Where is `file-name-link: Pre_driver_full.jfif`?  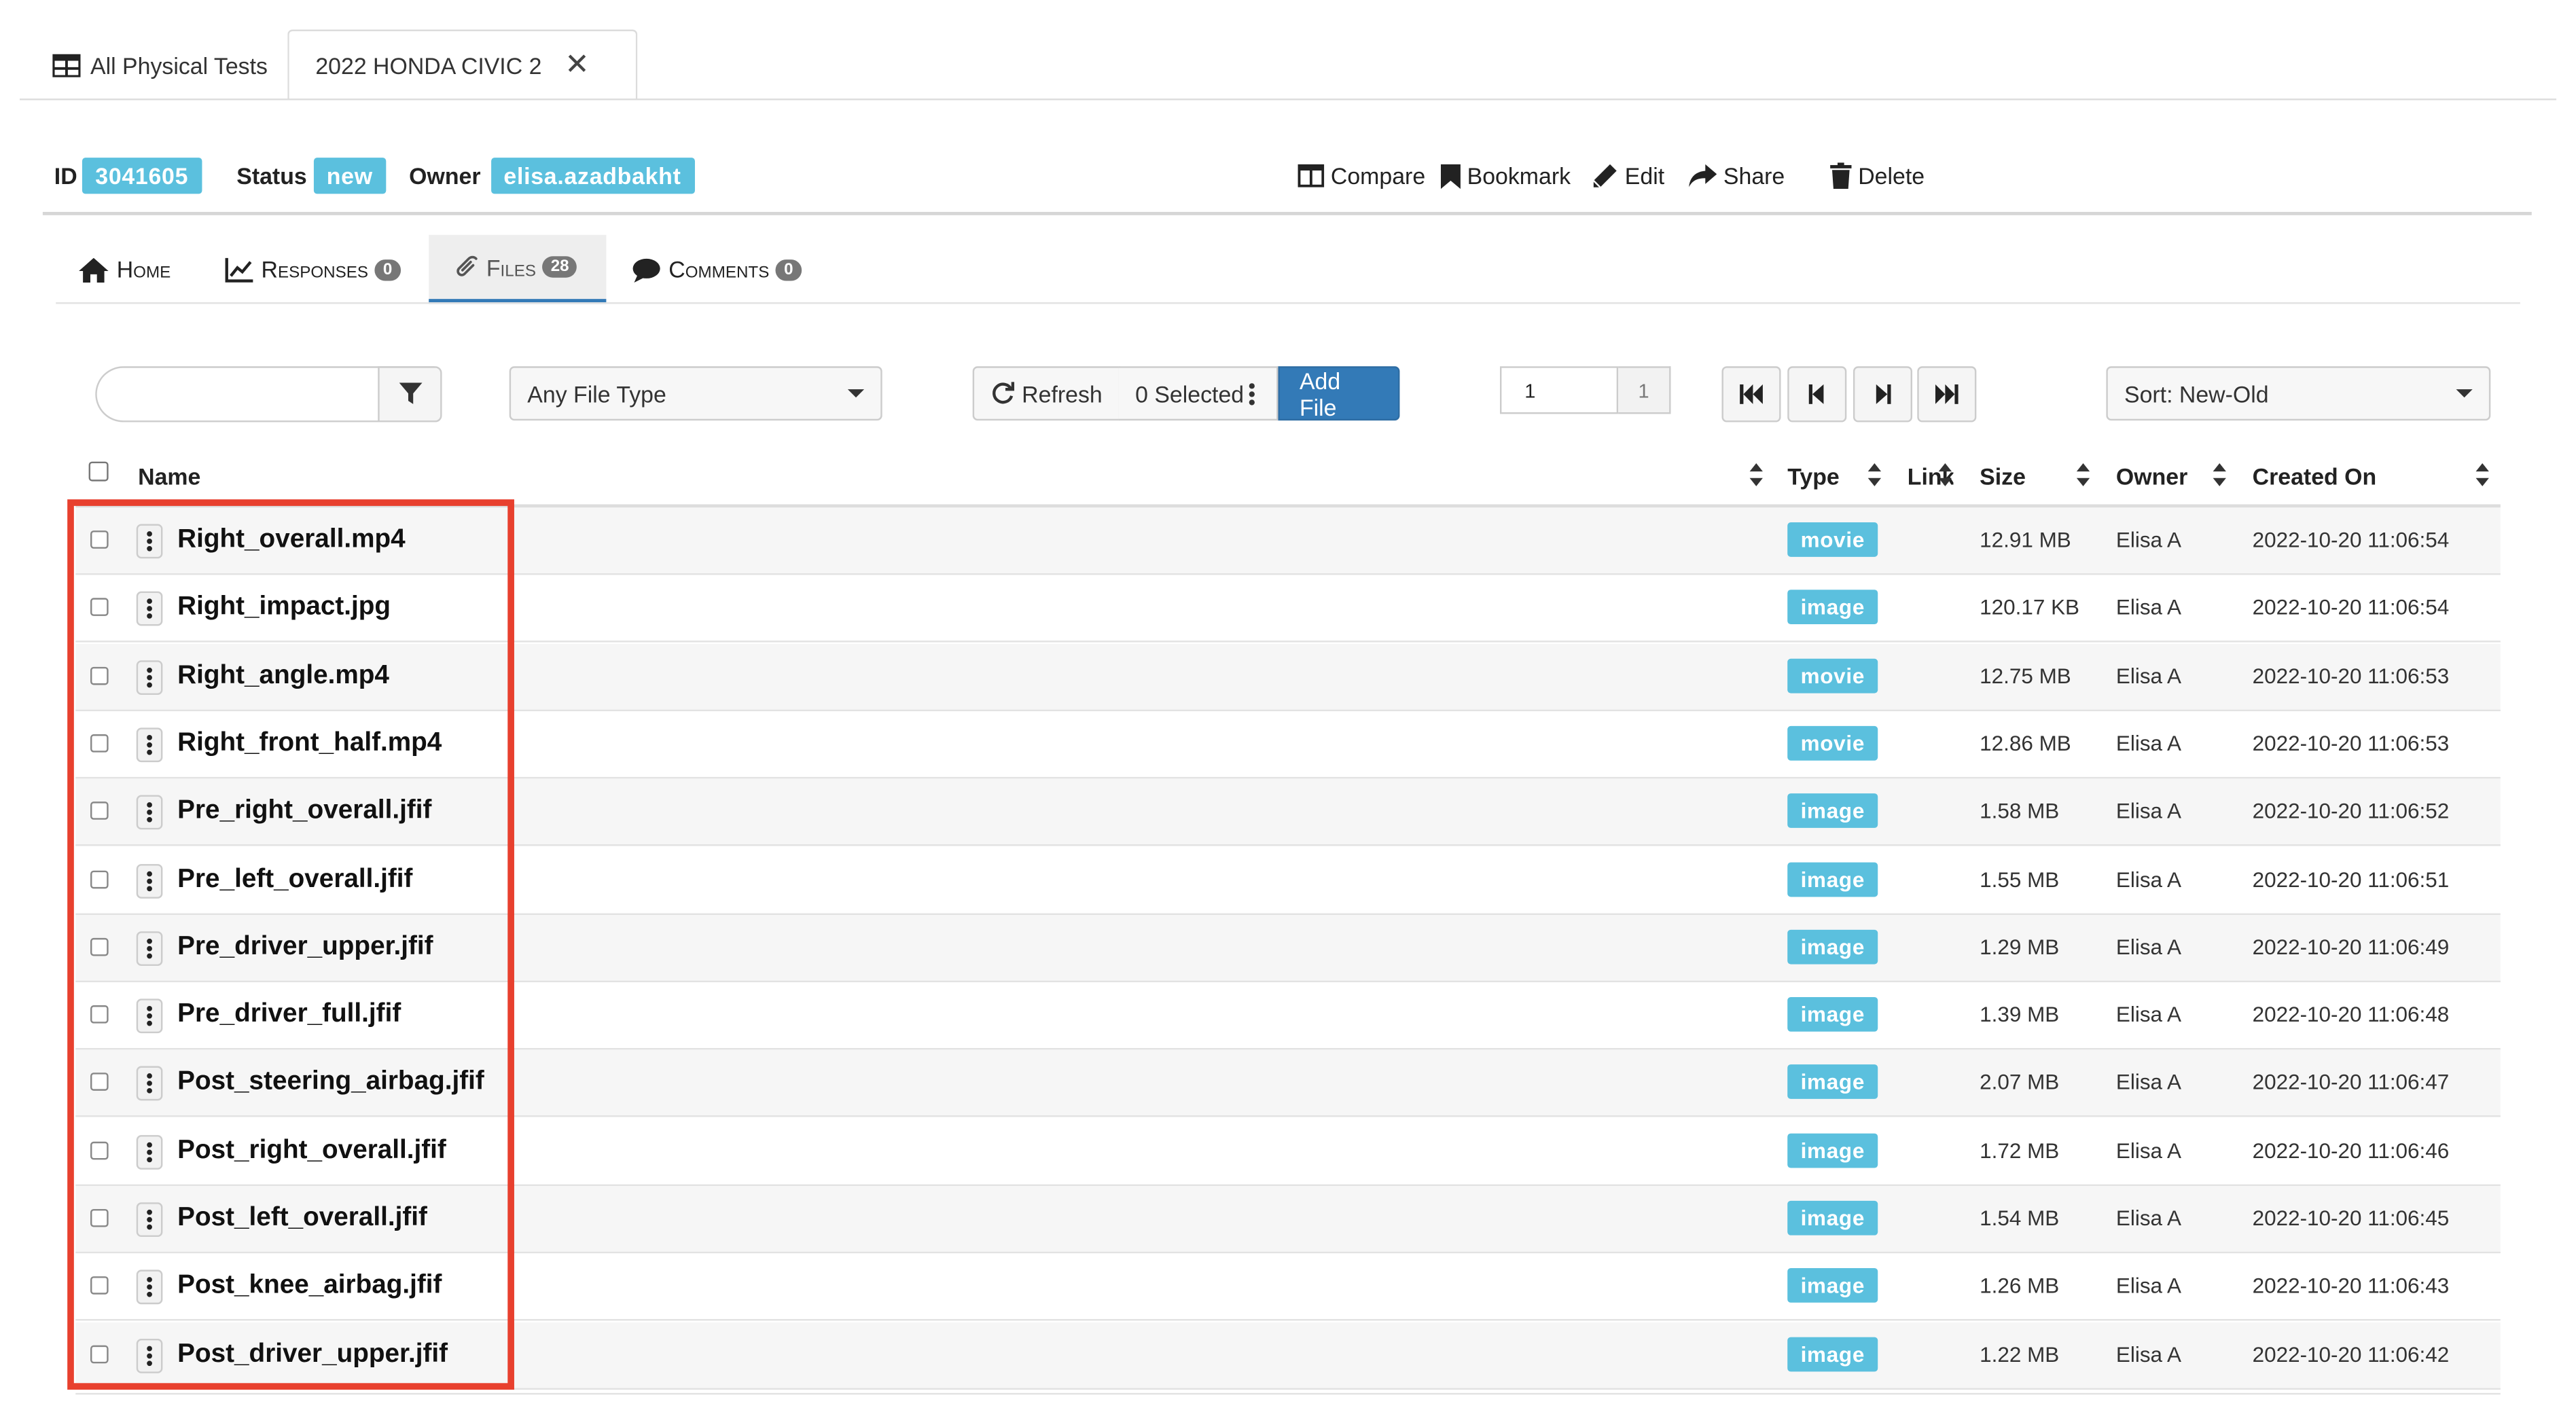 file-name-link: Pre_driver_full.jfif is located at coordinates (289, 1015).